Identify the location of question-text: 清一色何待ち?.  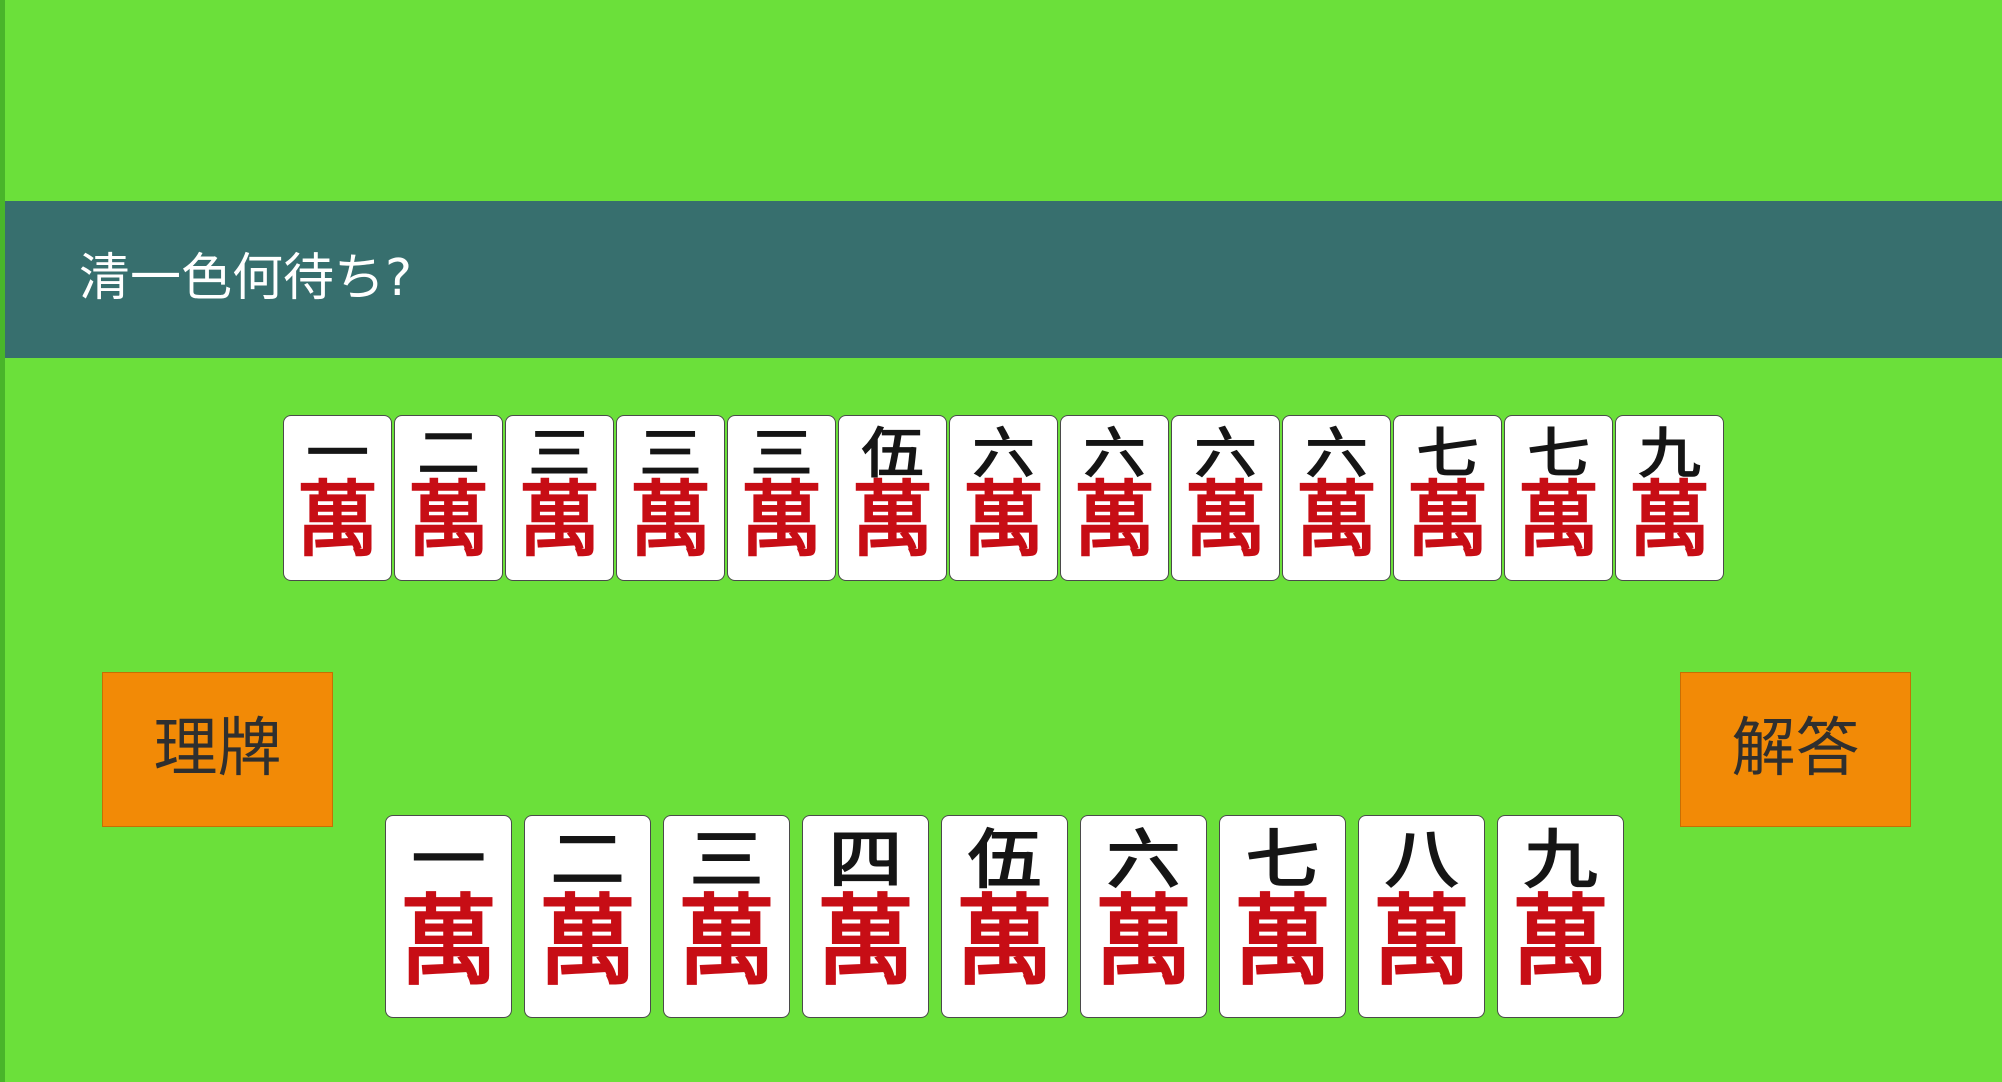
(246, 278).